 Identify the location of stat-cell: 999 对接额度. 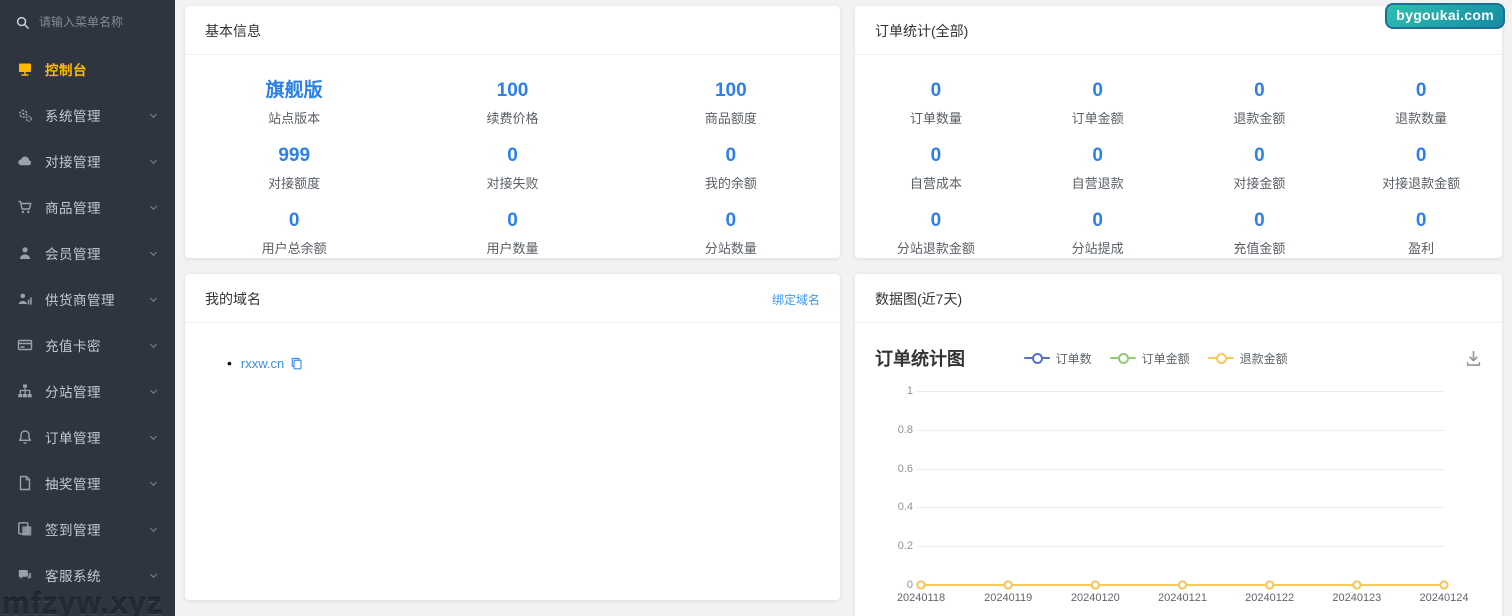
(294, 168).